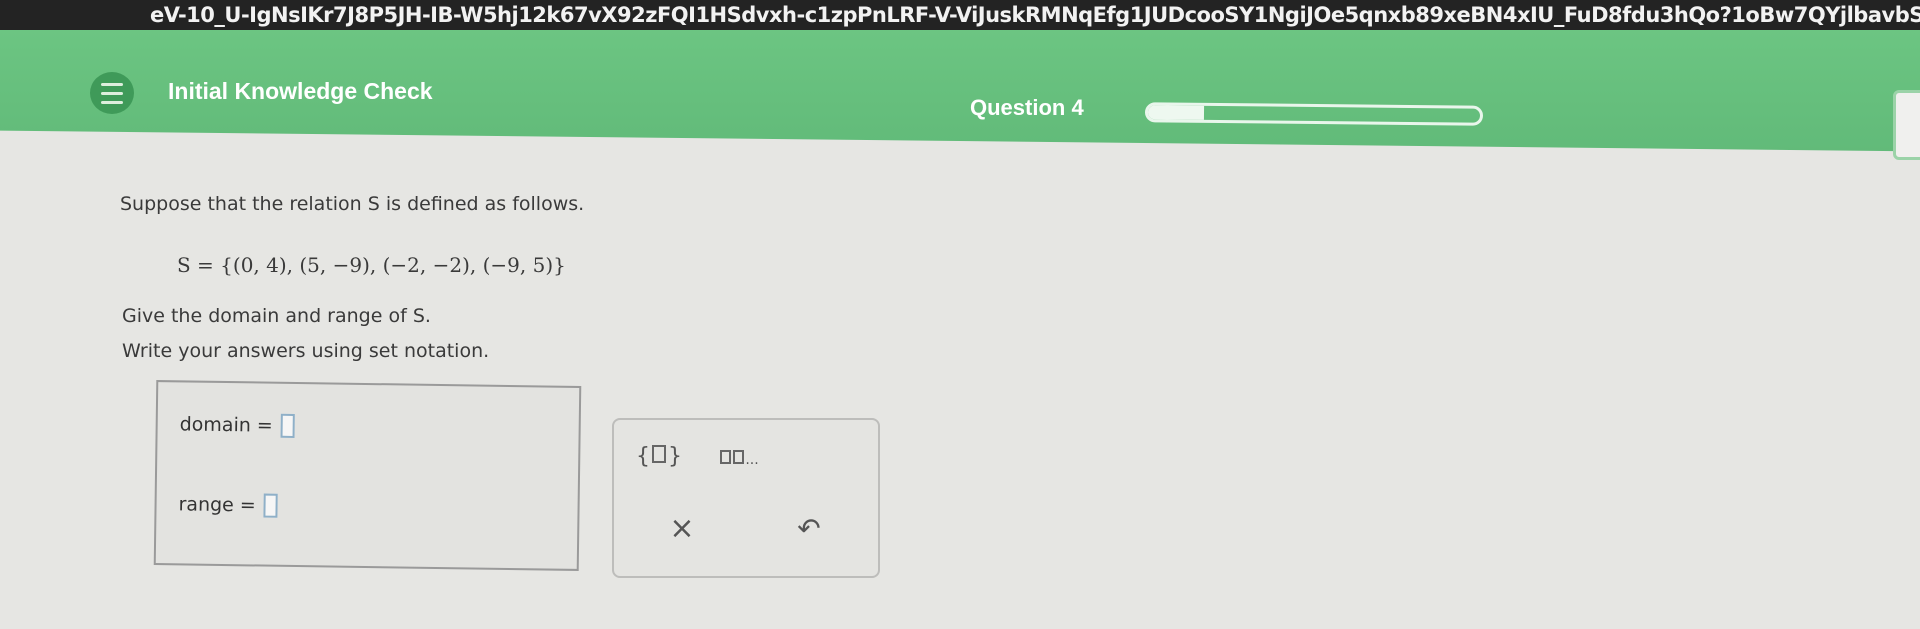 This screenshot has width=1920, height=629. Describe the element at coordinates (1176, 112) in the screenshot. I see `progress-bar-fill` at that location.